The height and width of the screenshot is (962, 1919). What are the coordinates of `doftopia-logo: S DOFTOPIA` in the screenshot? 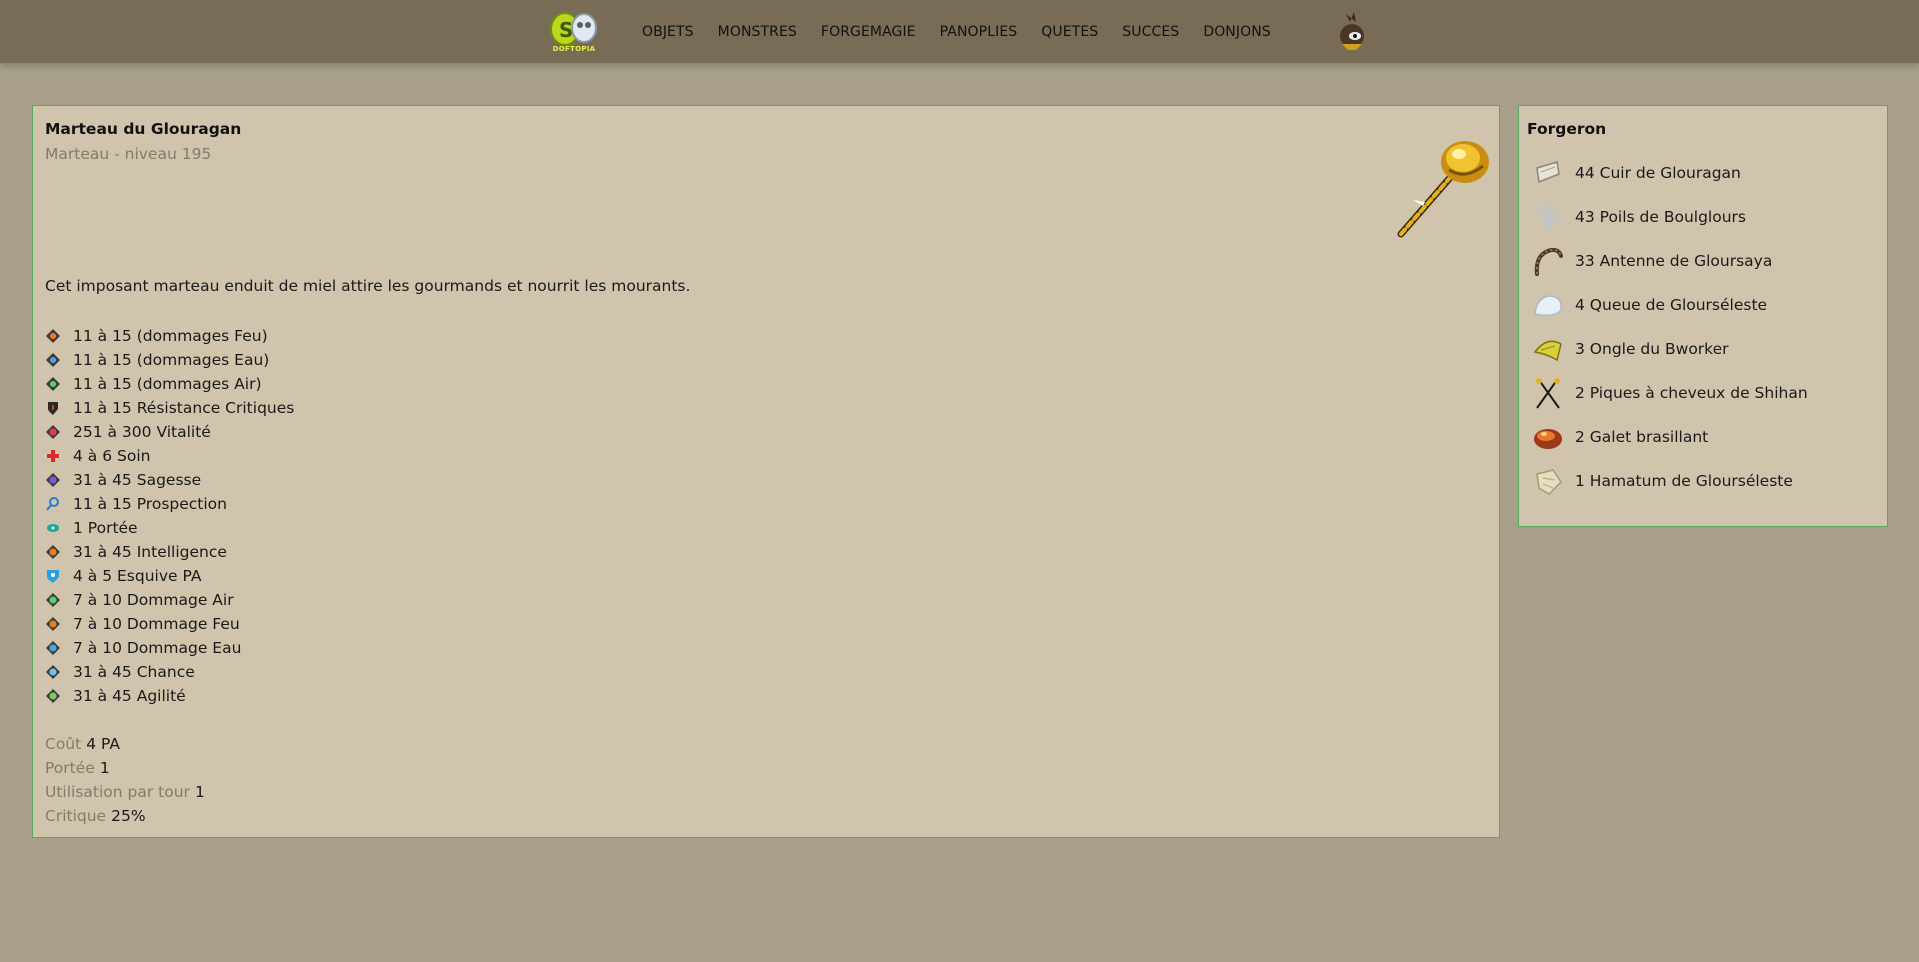 It's located at (574, 32).